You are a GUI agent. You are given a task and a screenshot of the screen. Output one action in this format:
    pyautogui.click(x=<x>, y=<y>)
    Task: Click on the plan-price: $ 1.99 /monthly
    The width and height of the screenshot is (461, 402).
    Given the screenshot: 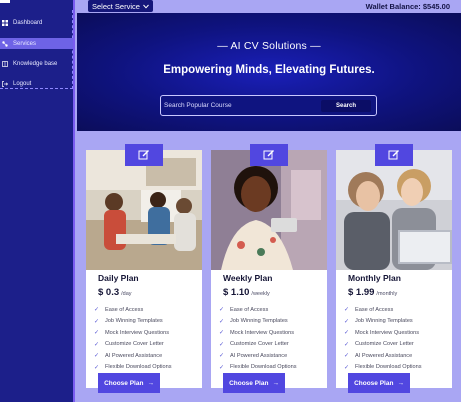 What is the action you would take?
    pyautogui.click(x=372, y=292)
    